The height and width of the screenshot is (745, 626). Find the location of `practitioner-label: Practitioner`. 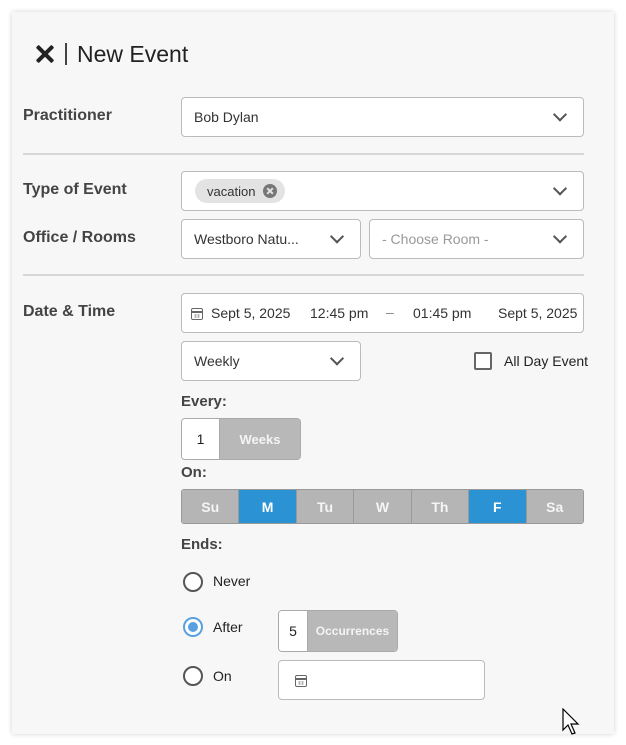

practitioner-label: Practitioner is located at coordinates (67, 115).